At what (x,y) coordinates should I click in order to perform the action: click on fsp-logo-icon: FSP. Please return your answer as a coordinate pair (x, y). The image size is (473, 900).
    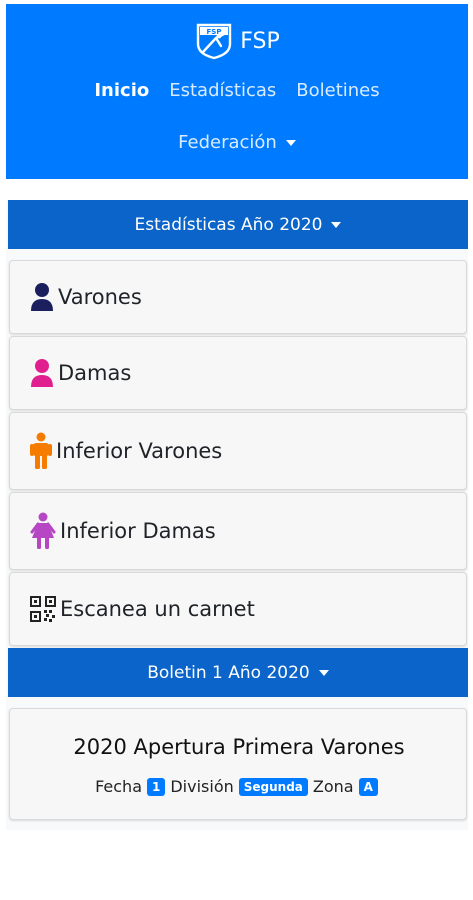
    Looking at the image, I should click on (214, 41).